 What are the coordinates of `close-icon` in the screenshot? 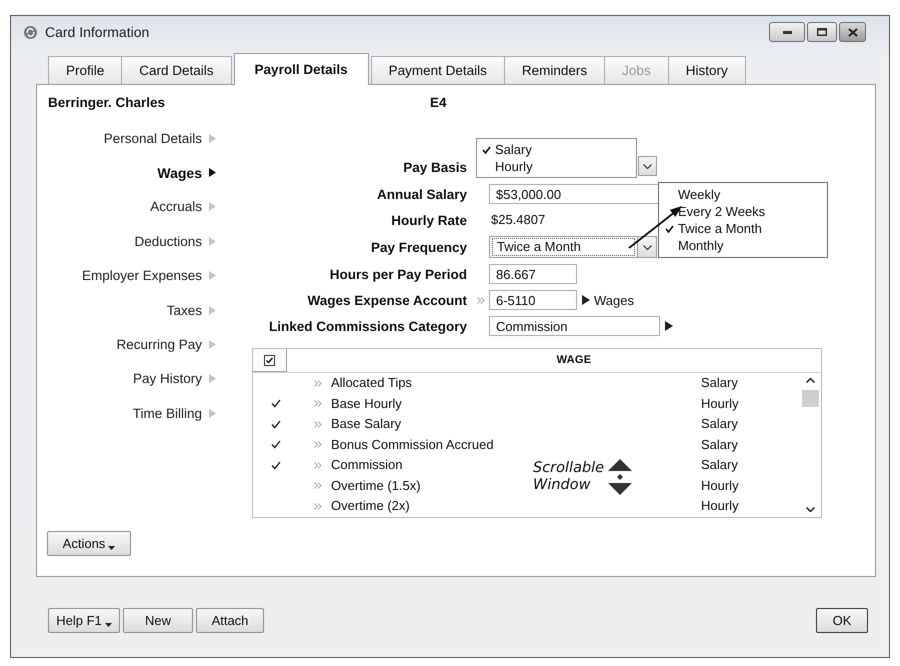 It's located at (853, 32).